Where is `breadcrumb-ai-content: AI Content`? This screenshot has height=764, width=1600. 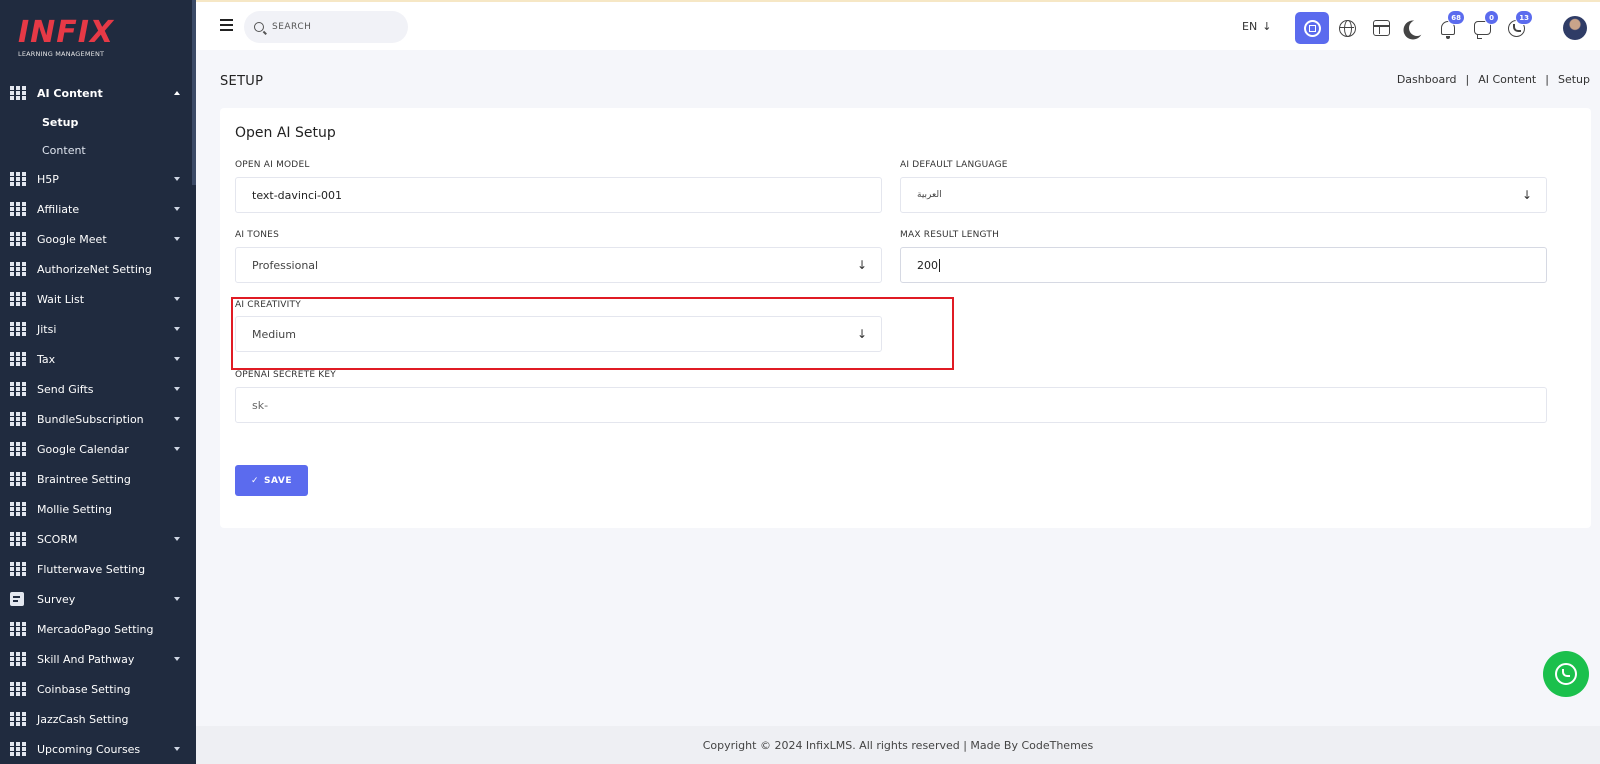 breadcrumb-ai-content: AI Content is located at coordinates (1507, 79).